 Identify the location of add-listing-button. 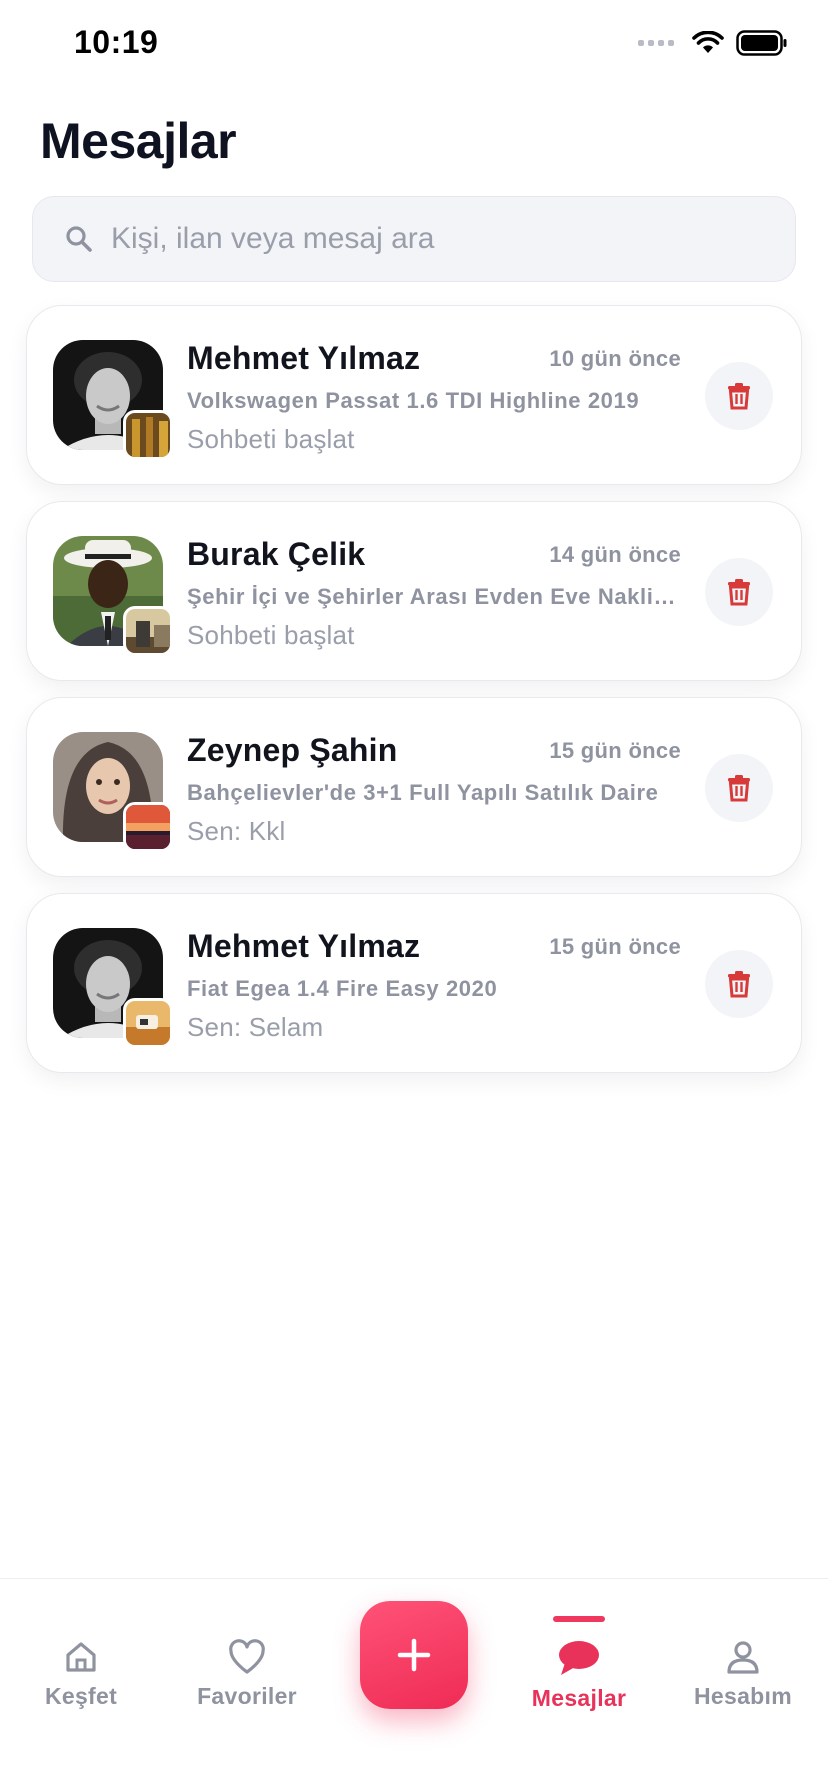
(414, 1655).